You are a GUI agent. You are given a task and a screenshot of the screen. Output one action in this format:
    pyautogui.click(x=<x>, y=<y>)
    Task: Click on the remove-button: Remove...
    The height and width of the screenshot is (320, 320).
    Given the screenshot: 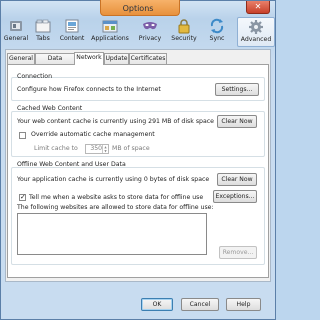 What is the action you would take?
    pyautogui.click(x=238, y=252)
    